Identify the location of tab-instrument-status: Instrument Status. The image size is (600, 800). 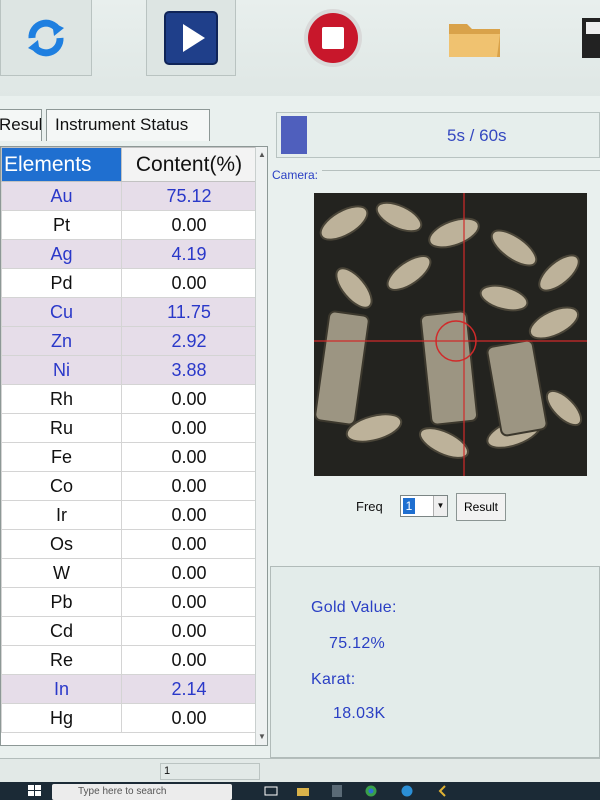
(128, 125).